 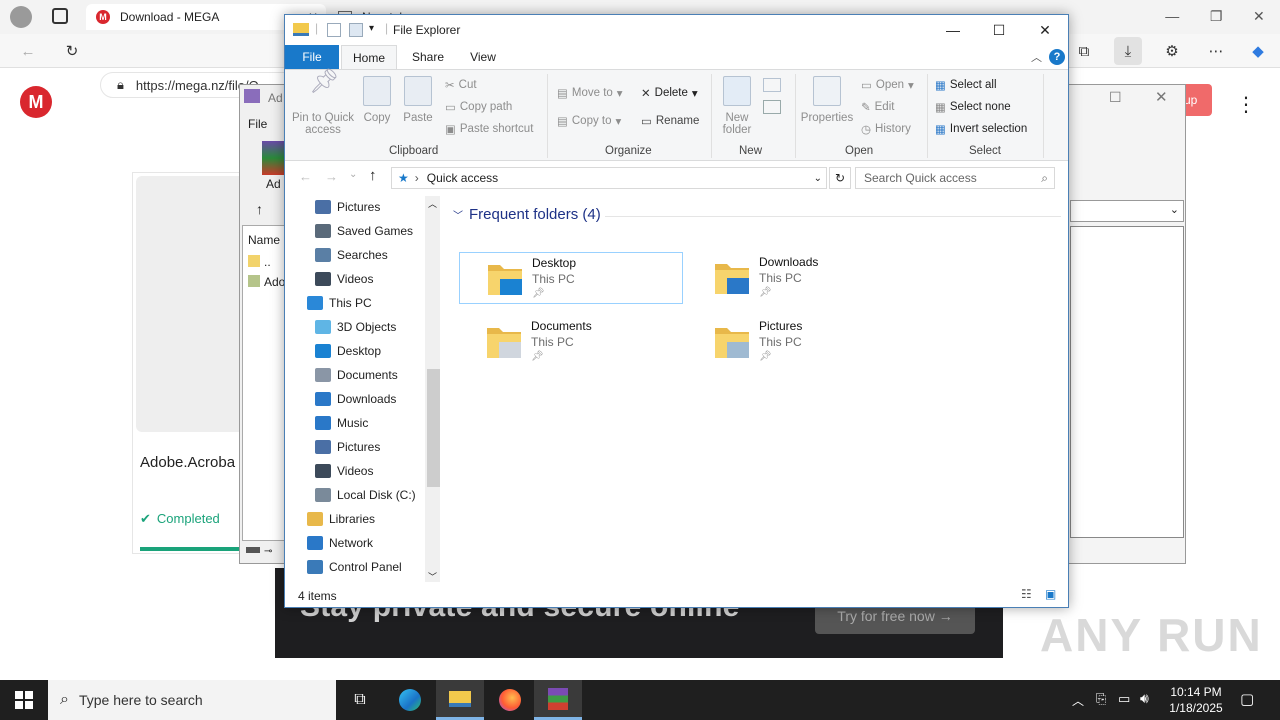 I want to click on invert-selection-button: ▦ Invert selection, so click(x=981, y=129).